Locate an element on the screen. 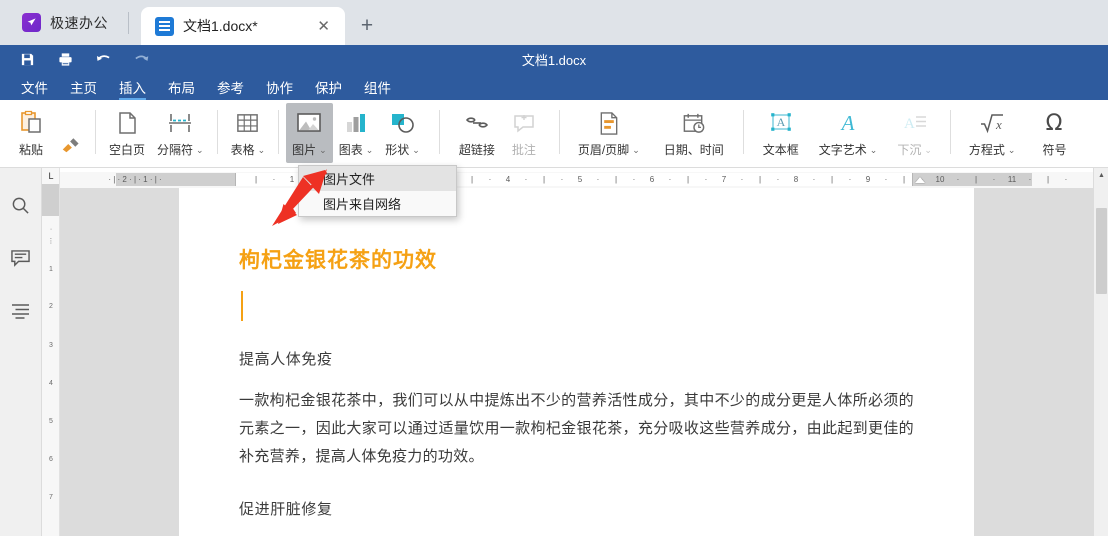 This screenshot has height=536, width=1108. svg-text: x is located at coordinates (998, 124).